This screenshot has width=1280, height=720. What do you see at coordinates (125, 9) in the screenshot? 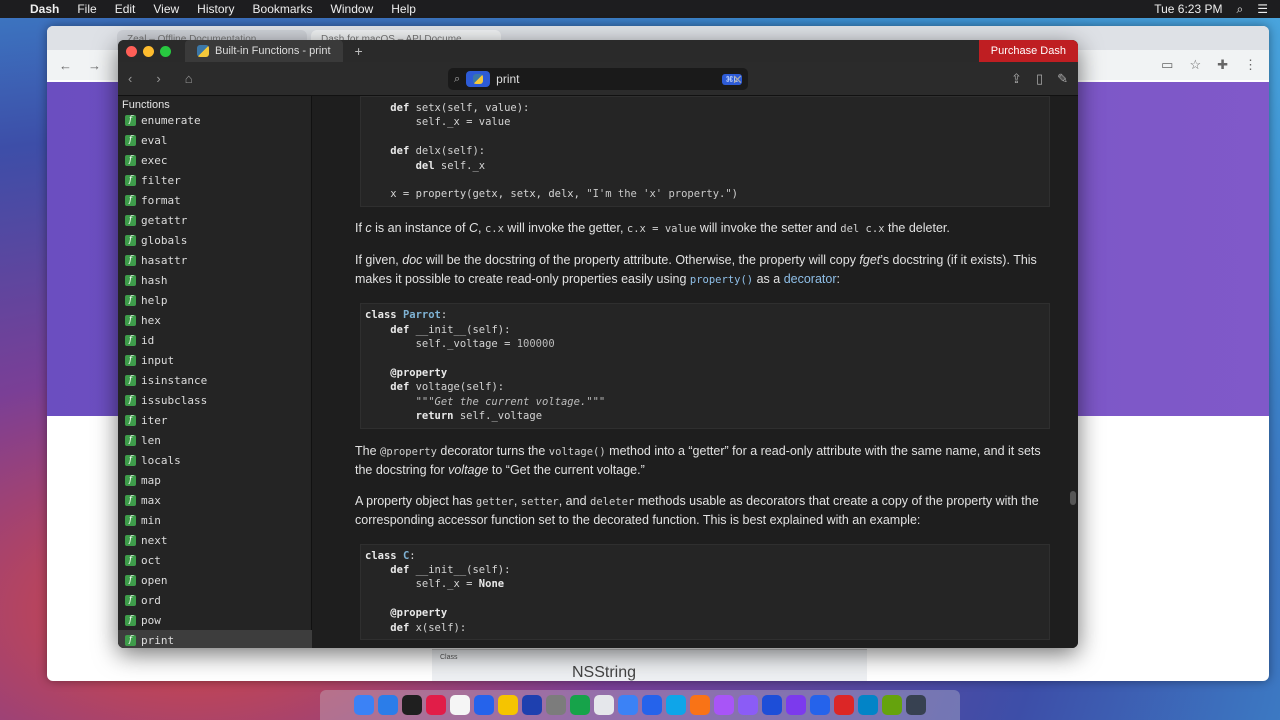
I see `menu-edit: Edit` at bounding box center [125, 9].